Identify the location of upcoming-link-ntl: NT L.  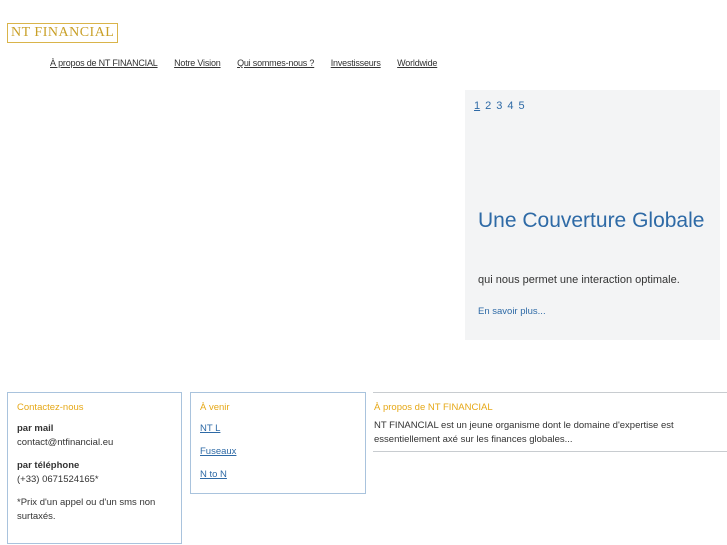
(278, 429).